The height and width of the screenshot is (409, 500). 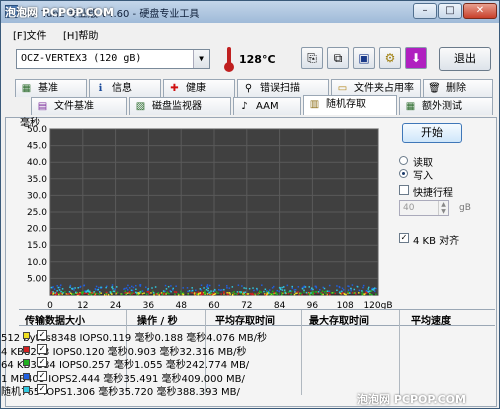 What do you see at coordinates (201, 59) in the screenshot?
I see `chevron-down-icon: ▼` at bounding box center [201, 59].